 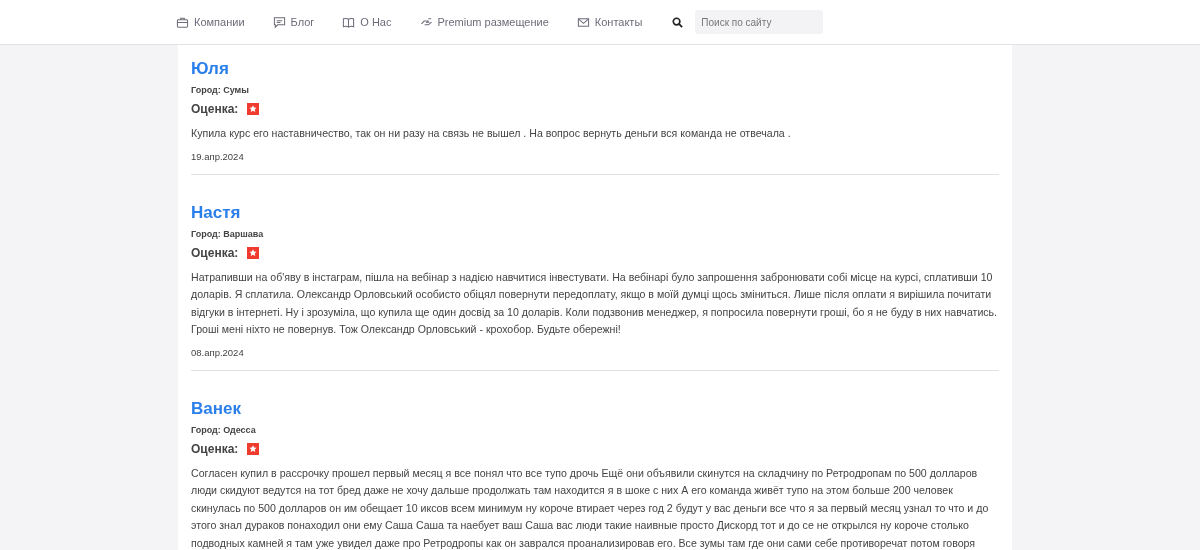 What do you see at coordinates (220, 90) in the screenshot?
I see `review-city: Город: Сумы` at bounding box center [220, 90].